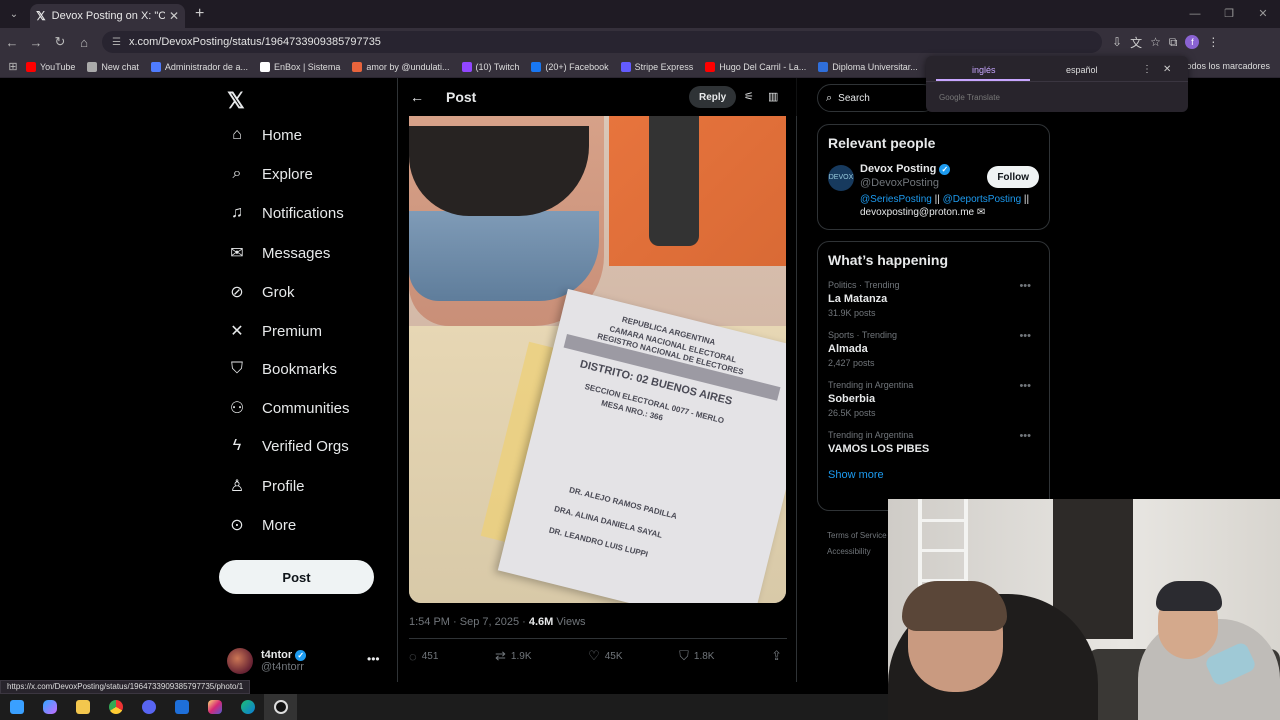 This screenshot has height=720, width=1280. What do you see at coordinates (260, 292) in the screenshot?
I see `nav-item-grok: ⊘ Grok` at bounding box center [260, 292].